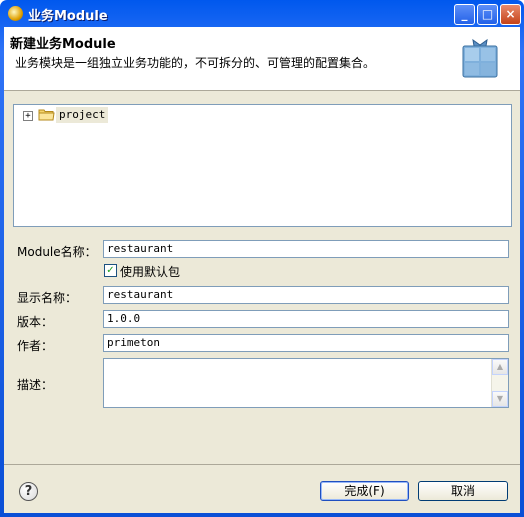  What do you see at coordinates (82, 115) in the screenshot?
I see `tree-item-project: project` at bounding box center [82, 115].